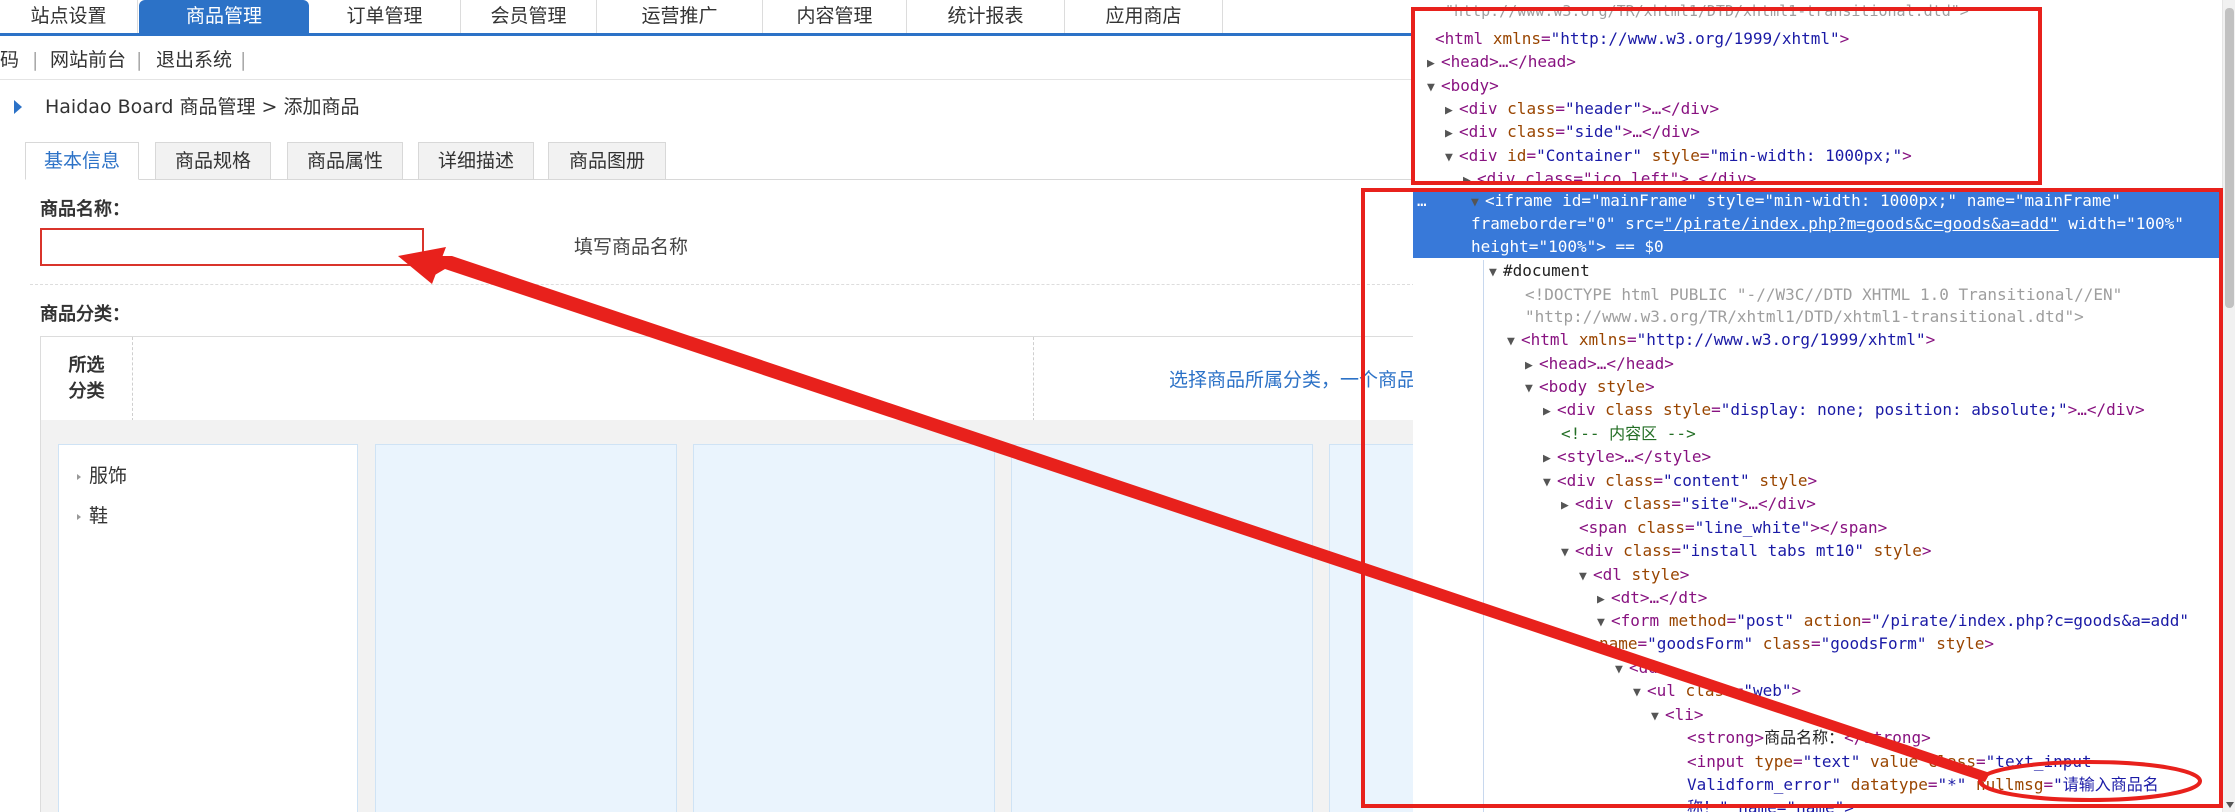 The width and height of the screenshot is (2235, 812). What do you see at coordinates (607, 161) in the screenshot?
I see `tab-goods-gallery: 商品图册` at bounding box center [607, 161].